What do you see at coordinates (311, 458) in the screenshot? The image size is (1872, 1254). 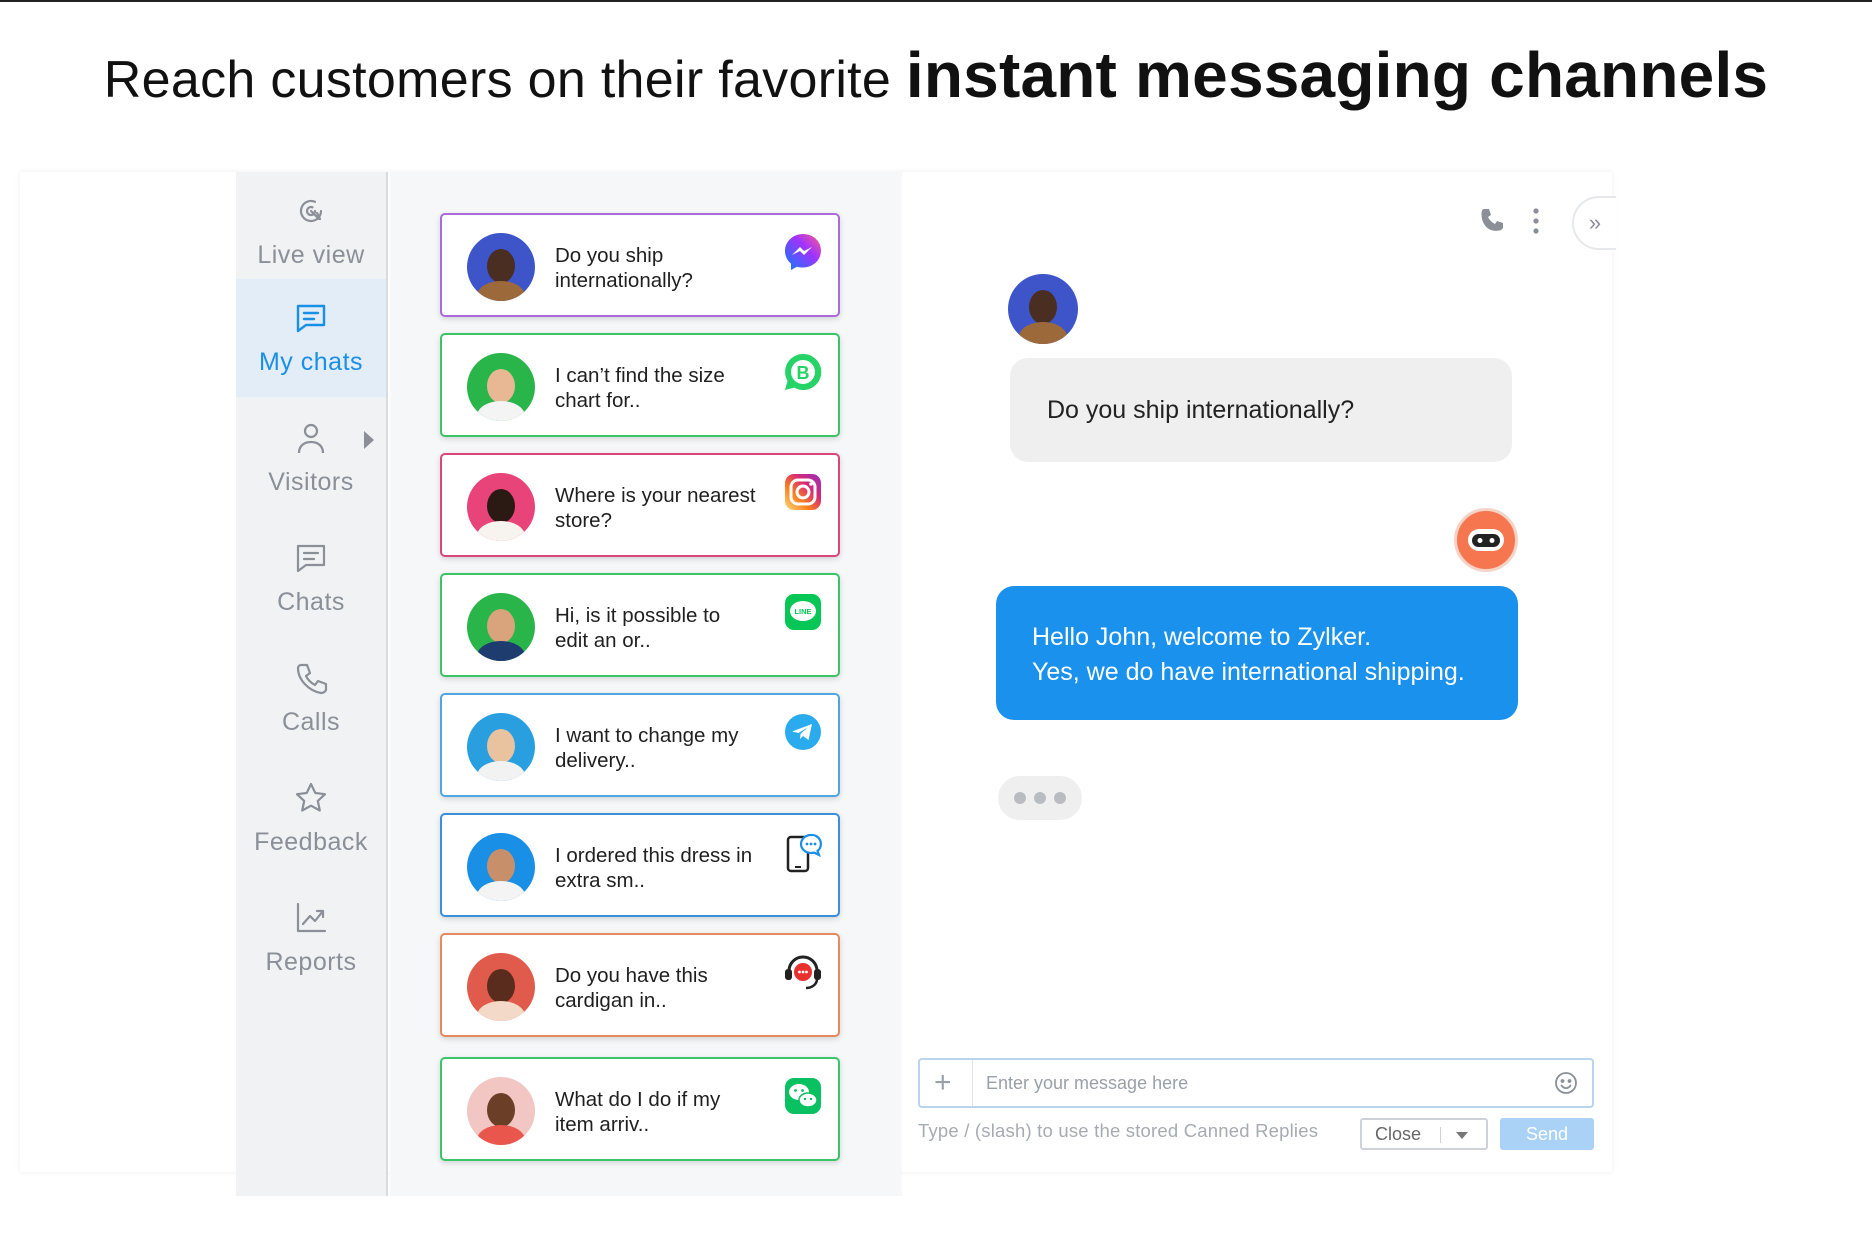 I see `sidebar-item-visitors: Visitors` at bounding box center [311, 458].